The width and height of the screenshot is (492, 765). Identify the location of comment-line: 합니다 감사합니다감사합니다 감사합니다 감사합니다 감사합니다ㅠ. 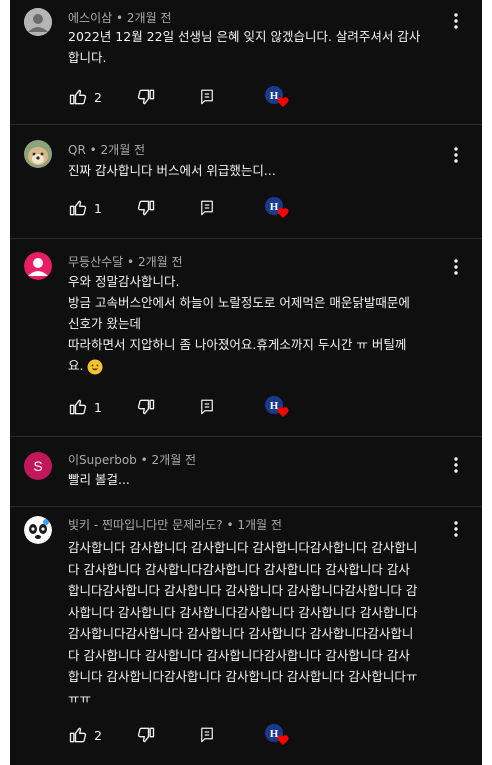
(243, 676).